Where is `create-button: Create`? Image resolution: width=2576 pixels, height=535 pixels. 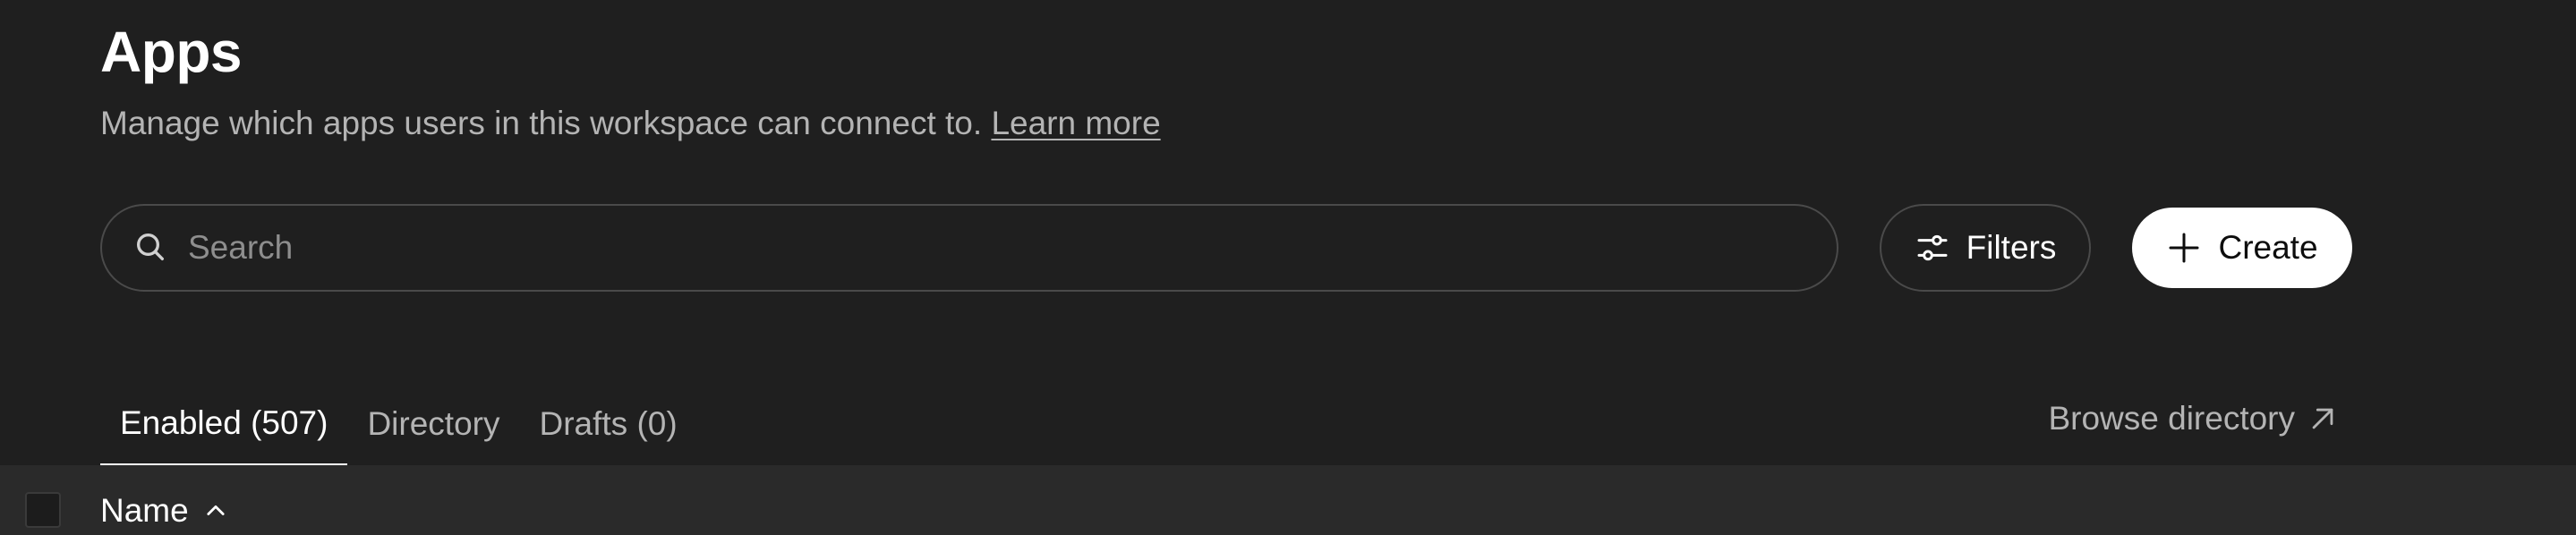 create-button: Create is located at coordinates (2242, 248).